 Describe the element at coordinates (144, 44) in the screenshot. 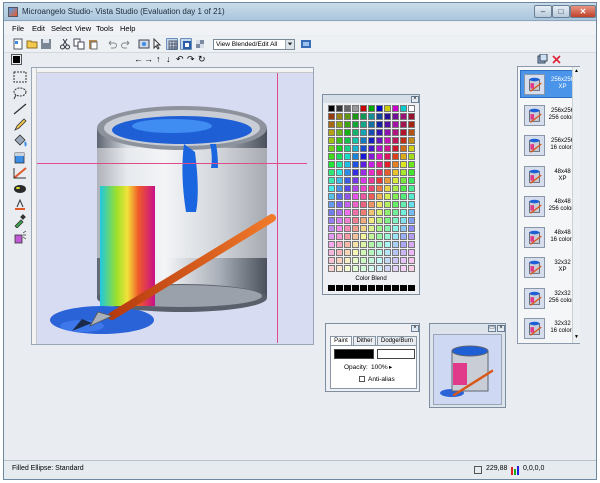

I see `image-properties-icon` at that location.